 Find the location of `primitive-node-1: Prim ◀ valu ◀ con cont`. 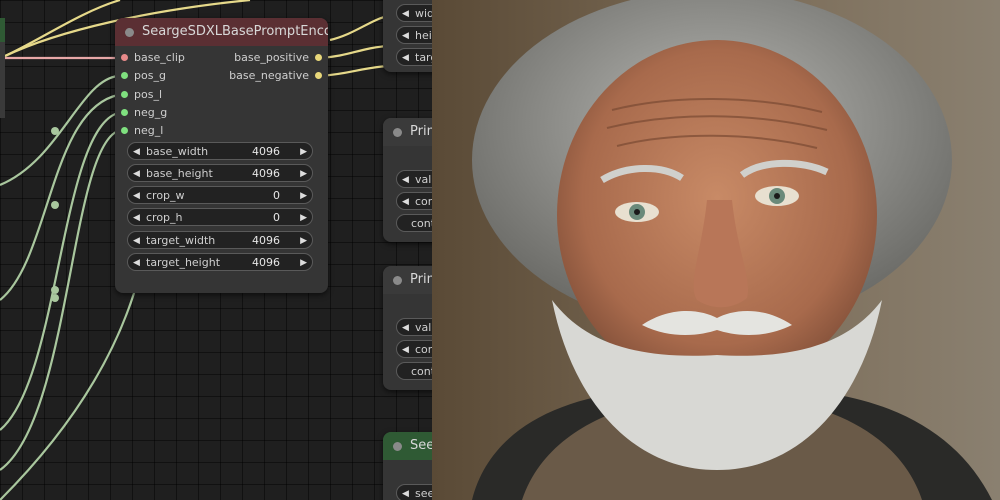

primitive-node-1: Prim ◀ valu ◀ con cont is located at coordinates (407, 180).